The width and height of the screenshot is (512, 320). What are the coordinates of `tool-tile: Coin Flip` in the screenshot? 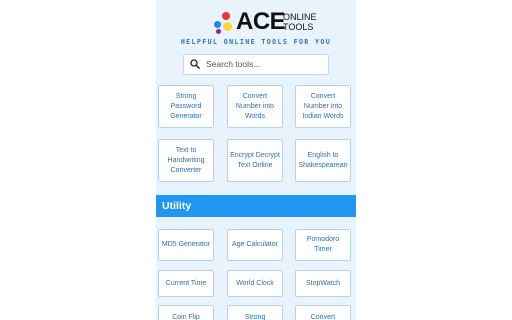 It's located at (186, 312).